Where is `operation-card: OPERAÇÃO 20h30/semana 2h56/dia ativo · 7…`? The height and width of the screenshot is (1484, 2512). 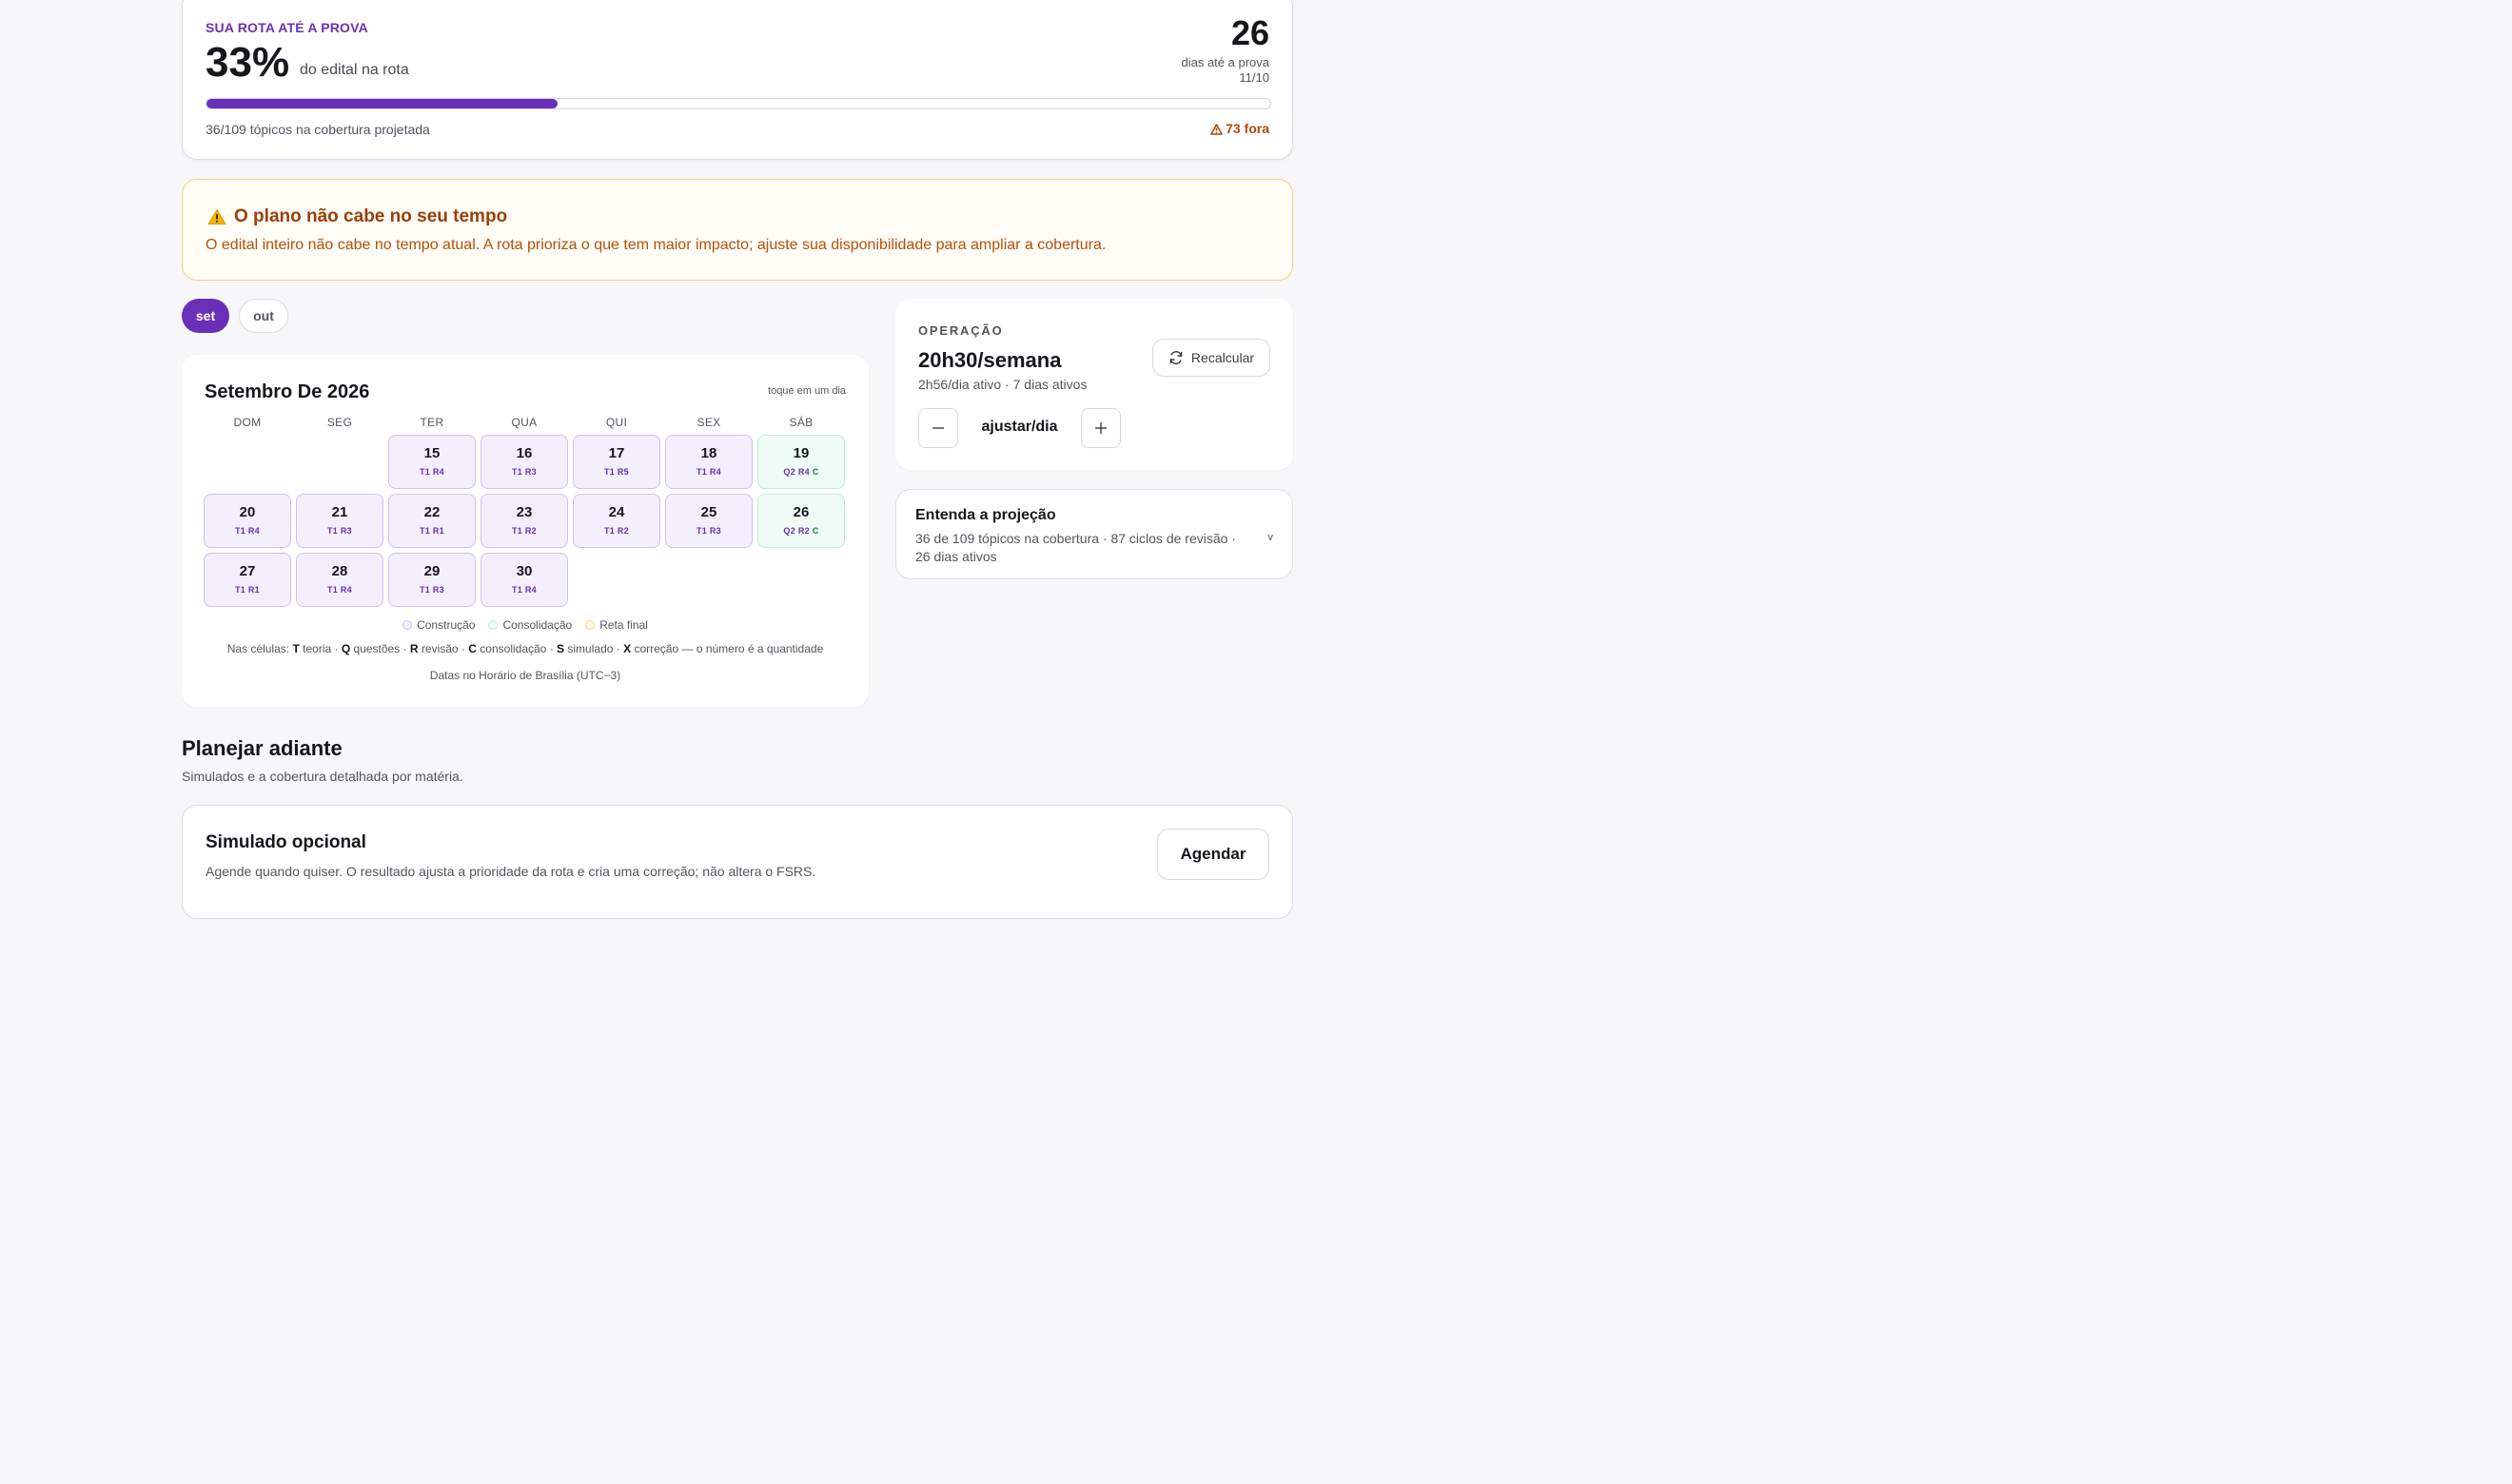
operation-card: OPERAÇÃO 20h30/semana 2h56/dia ativo · 7… is located at coordinates (1094, 384).